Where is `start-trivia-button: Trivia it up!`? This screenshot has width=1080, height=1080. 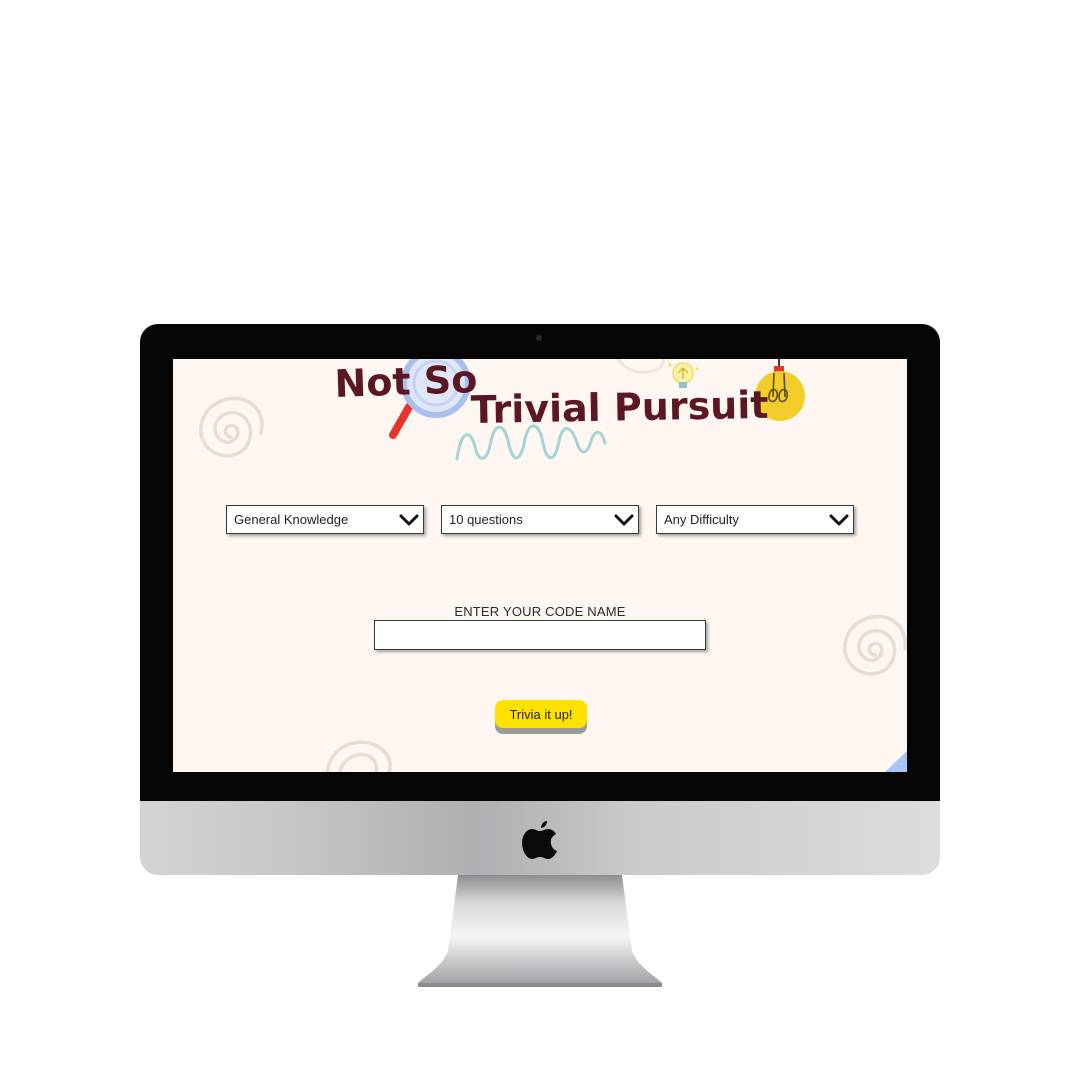 start-trivia-button: Trivia it up! is located at coordinates (541, 714).